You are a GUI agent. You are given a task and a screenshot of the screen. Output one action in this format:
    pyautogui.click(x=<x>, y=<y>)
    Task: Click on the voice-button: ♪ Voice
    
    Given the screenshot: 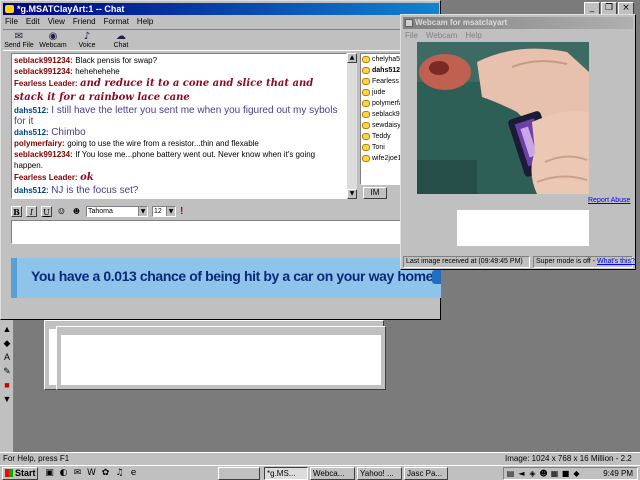 What is the action you would take?
    pyautogui.click(x=87, y=40)
    